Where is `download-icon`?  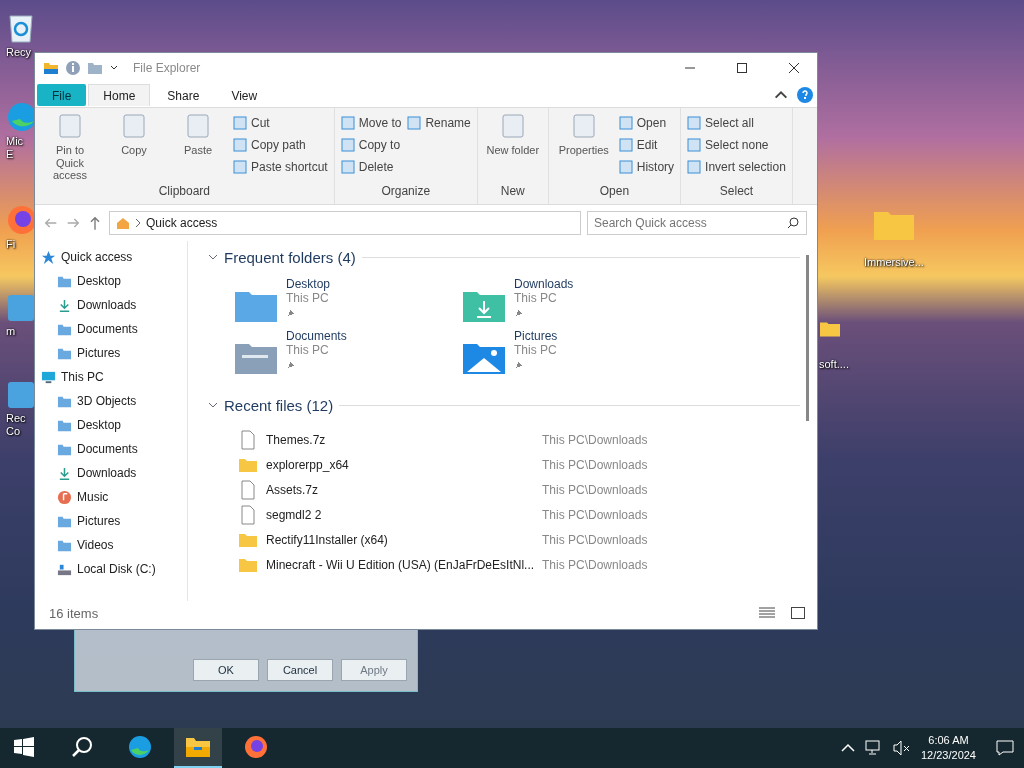
download-icon is located at coordinates (64, 473).